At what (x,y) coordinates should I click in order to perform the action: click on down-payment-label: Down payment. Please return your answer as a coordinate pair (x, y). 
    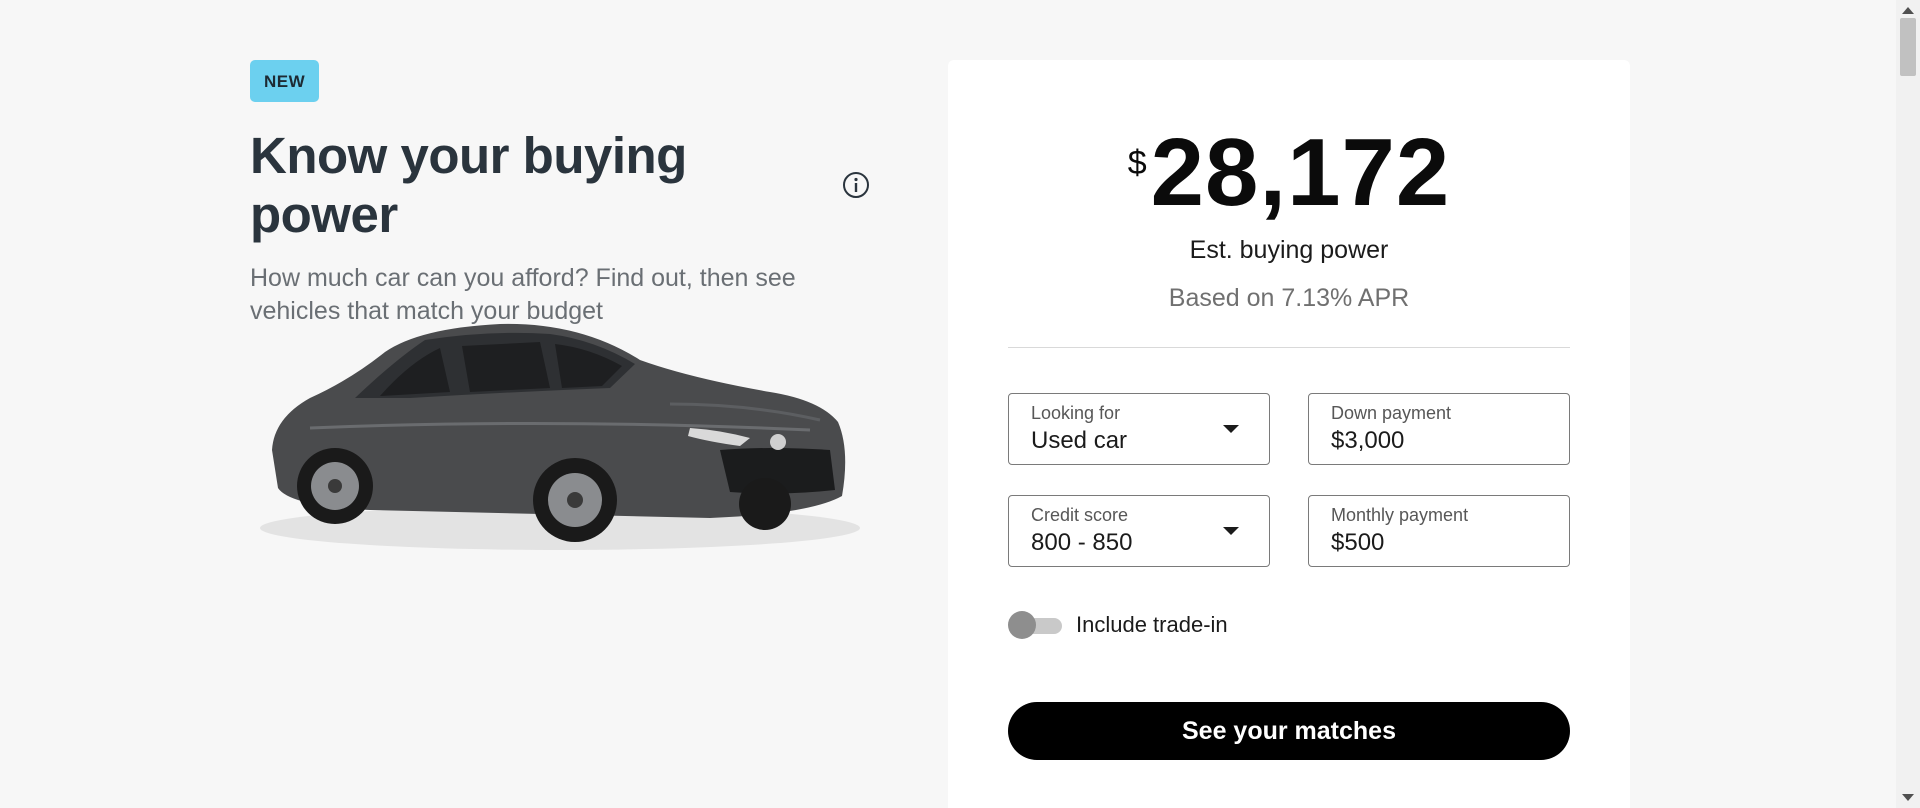
    Looking at the image, I should click on (1391, 413).